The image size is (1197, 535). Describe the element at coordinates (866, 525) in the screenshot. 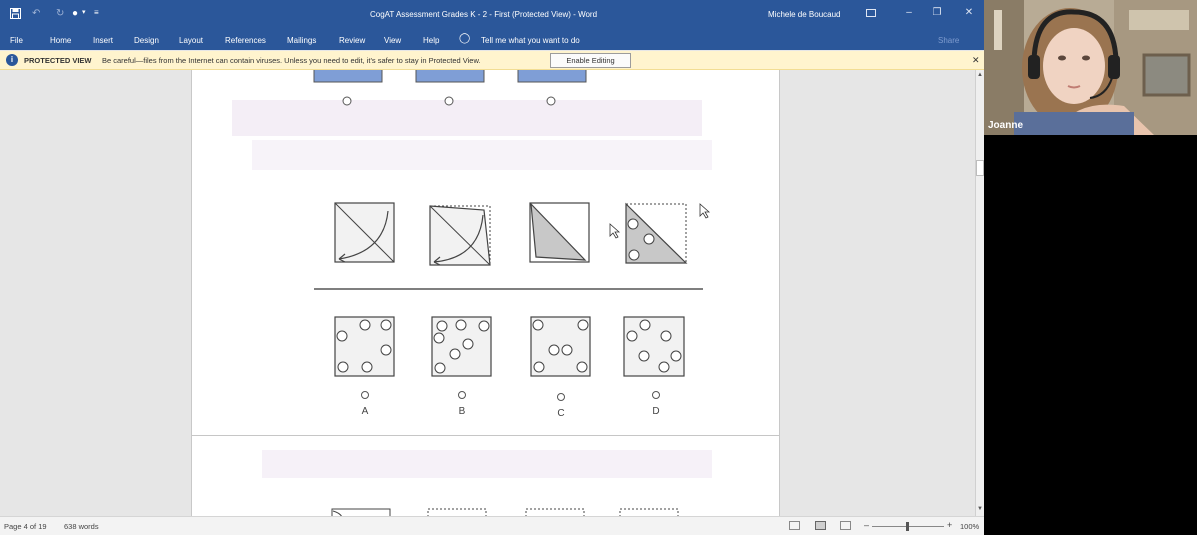

I see `zoom-out-icon: –` at that location.